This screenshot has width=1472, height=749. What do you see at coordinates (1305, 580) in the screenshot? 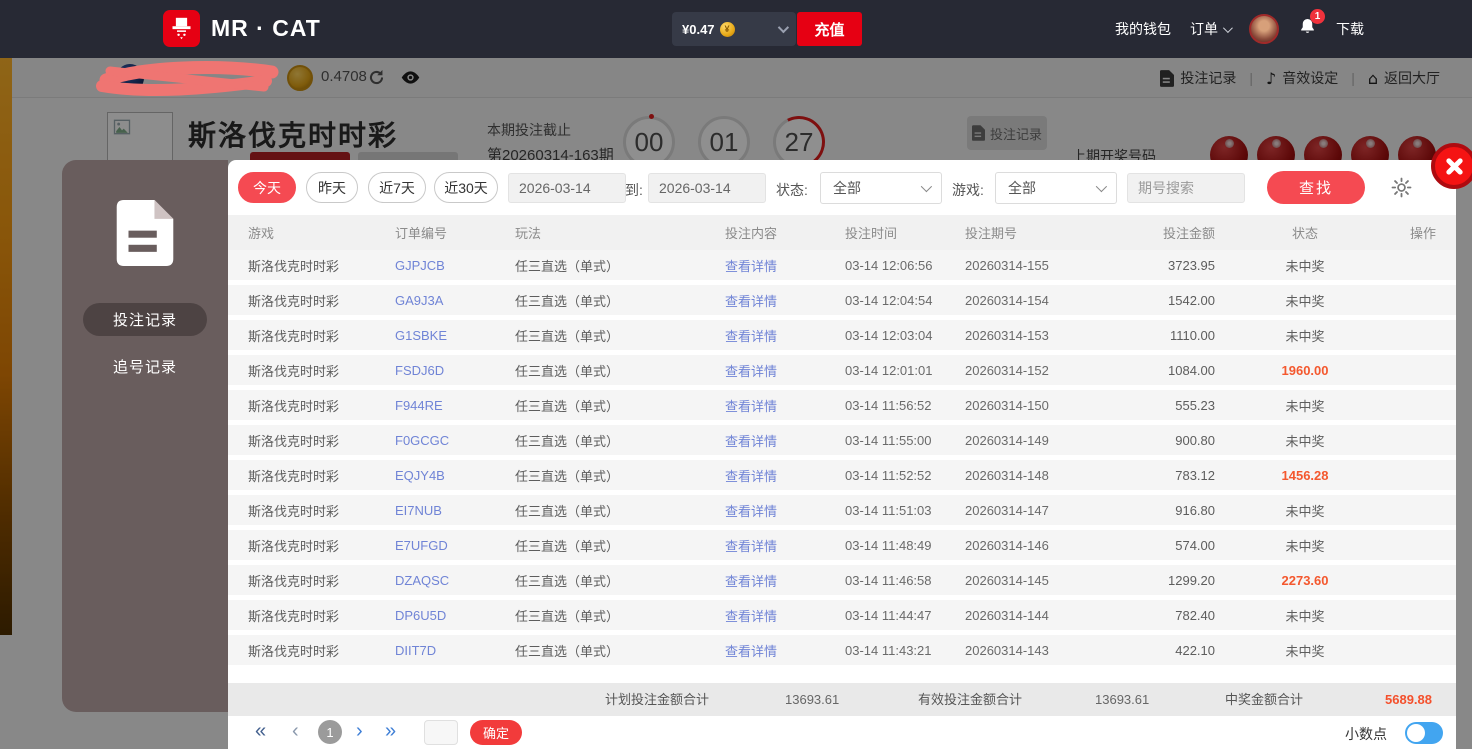
I see `cell-status: 2273.60` at bounding box center [1305, 580].